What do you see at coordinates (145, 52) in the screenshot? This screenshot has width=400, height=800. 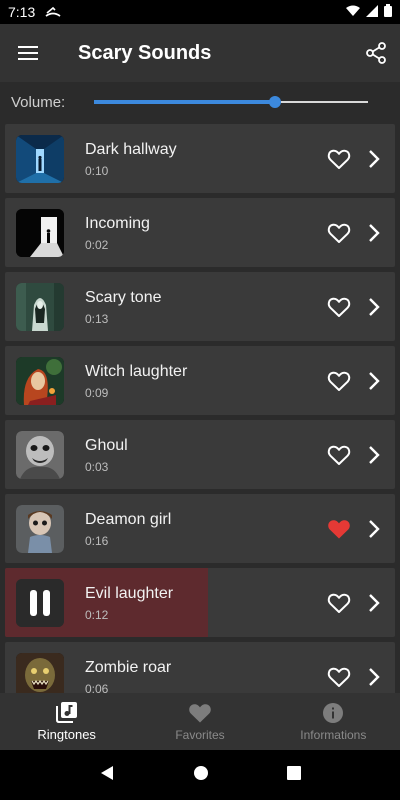 I see `app-title: Scary Sounds` at bounding box center [145, 52].